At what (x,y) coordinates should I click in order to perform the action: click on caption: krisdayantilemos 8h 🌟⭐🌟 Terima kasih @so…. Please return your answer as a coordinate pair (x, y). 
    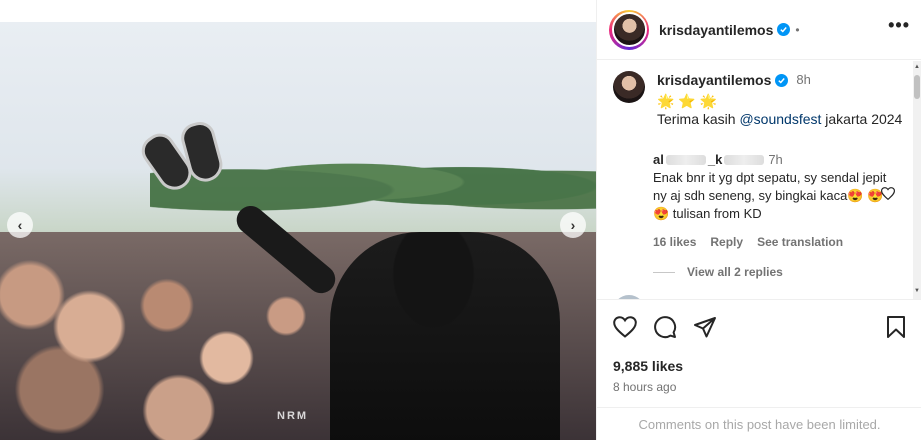
    Looking at the image, I should click on (757, 99).